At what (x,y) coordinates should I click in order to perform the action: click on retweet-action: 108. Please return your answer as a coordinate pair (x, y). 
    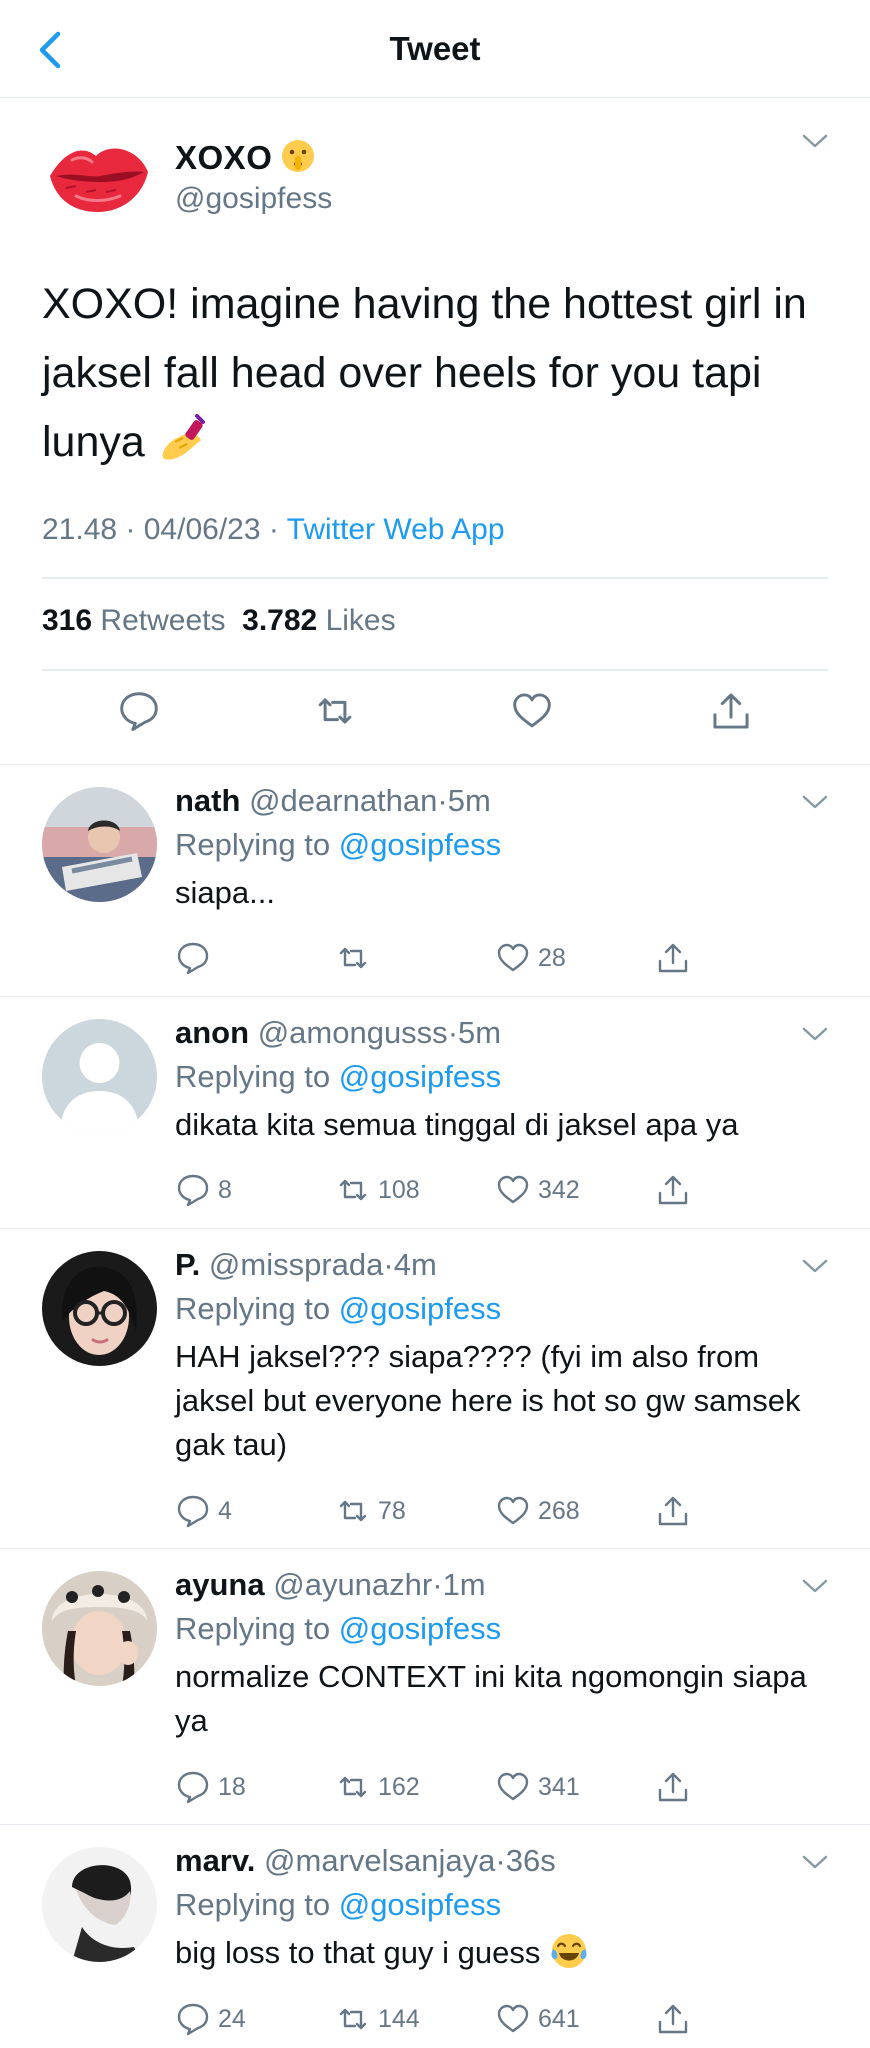
    Looking at the image, I should click on (378, 1190).